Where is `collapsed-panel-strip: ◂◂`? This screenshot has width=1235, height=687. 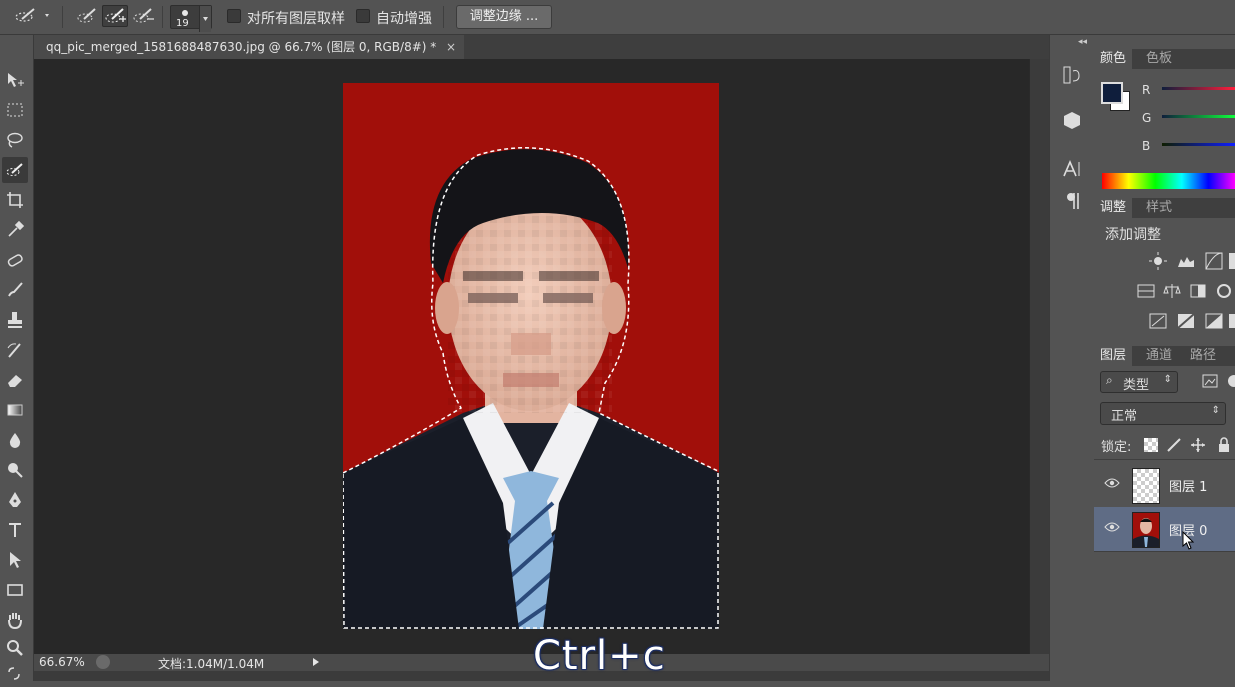 collapsed-panel-strip: ◂◂ is located at coordinates (1072, 358).